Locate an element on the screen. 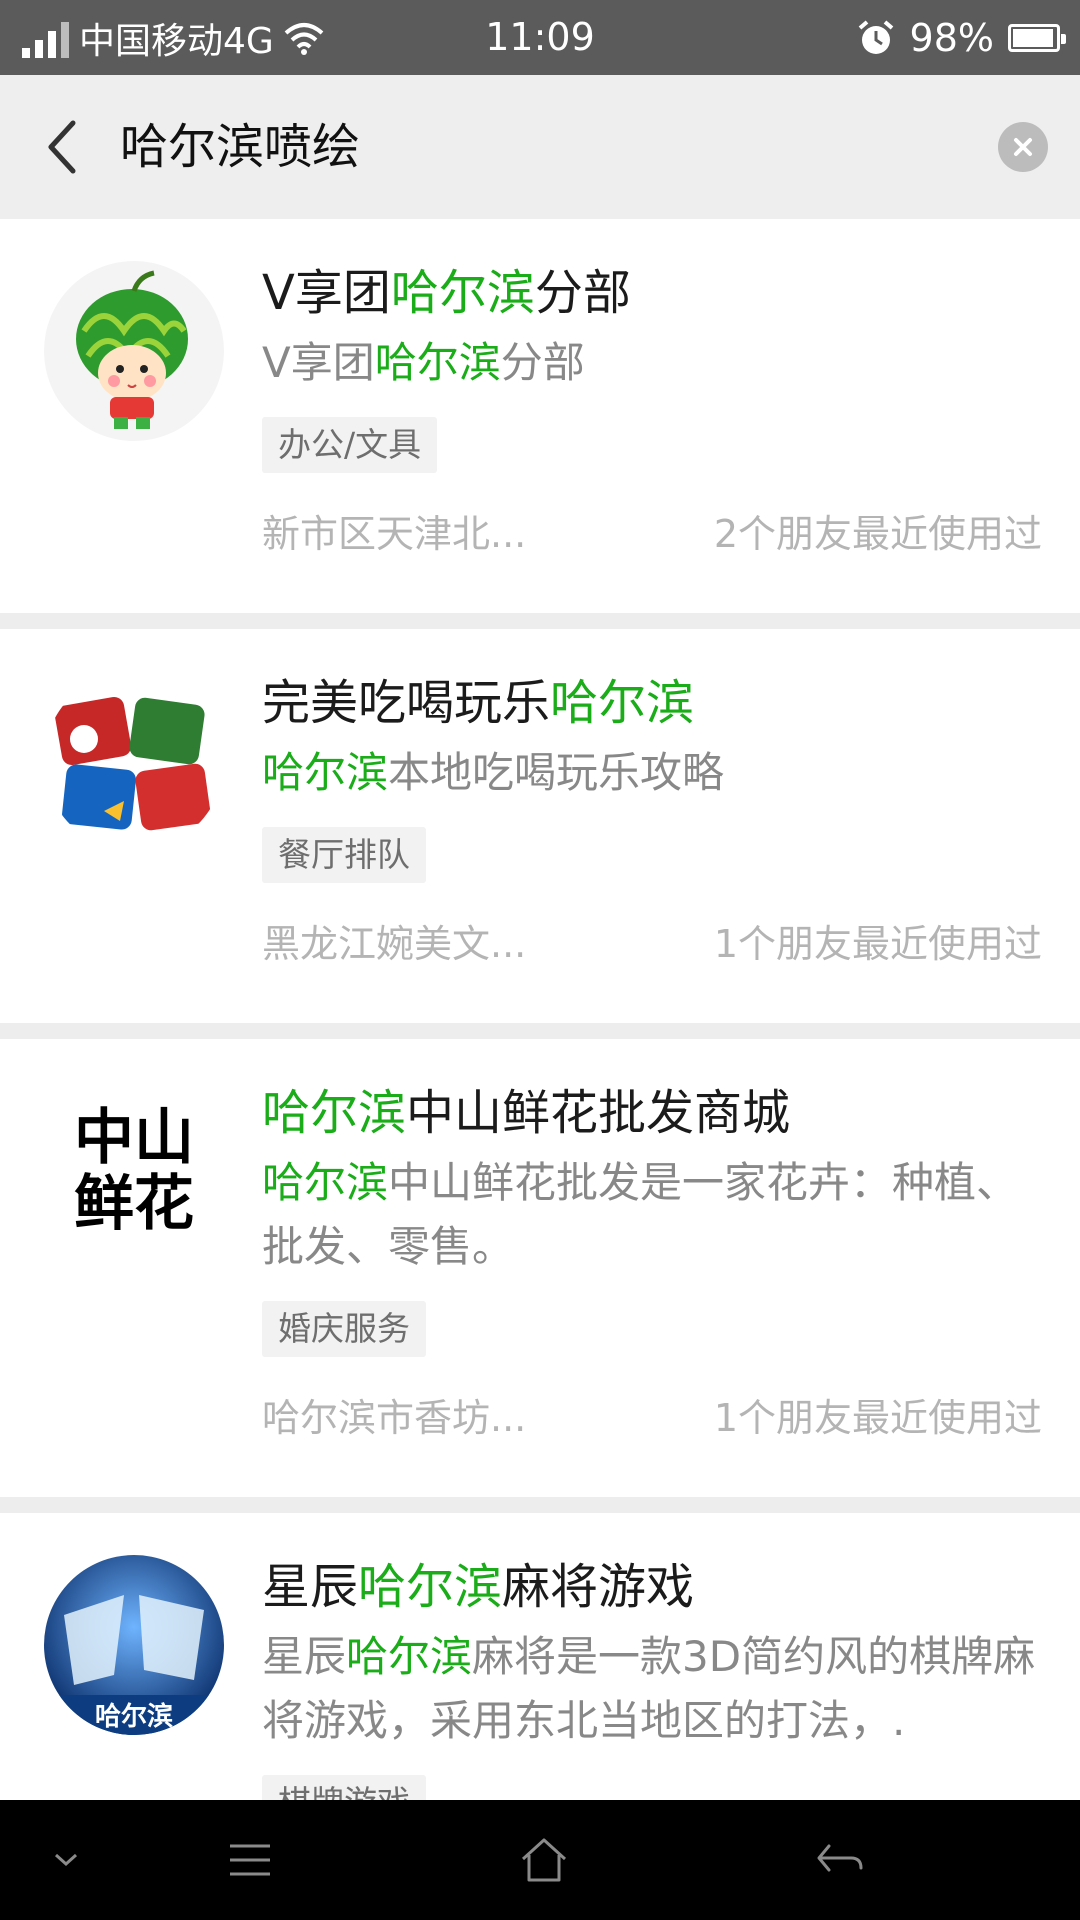 This screenshot has width=1080, height=1920. watermelon-mascot-icon is located at coordinates (132, 349).